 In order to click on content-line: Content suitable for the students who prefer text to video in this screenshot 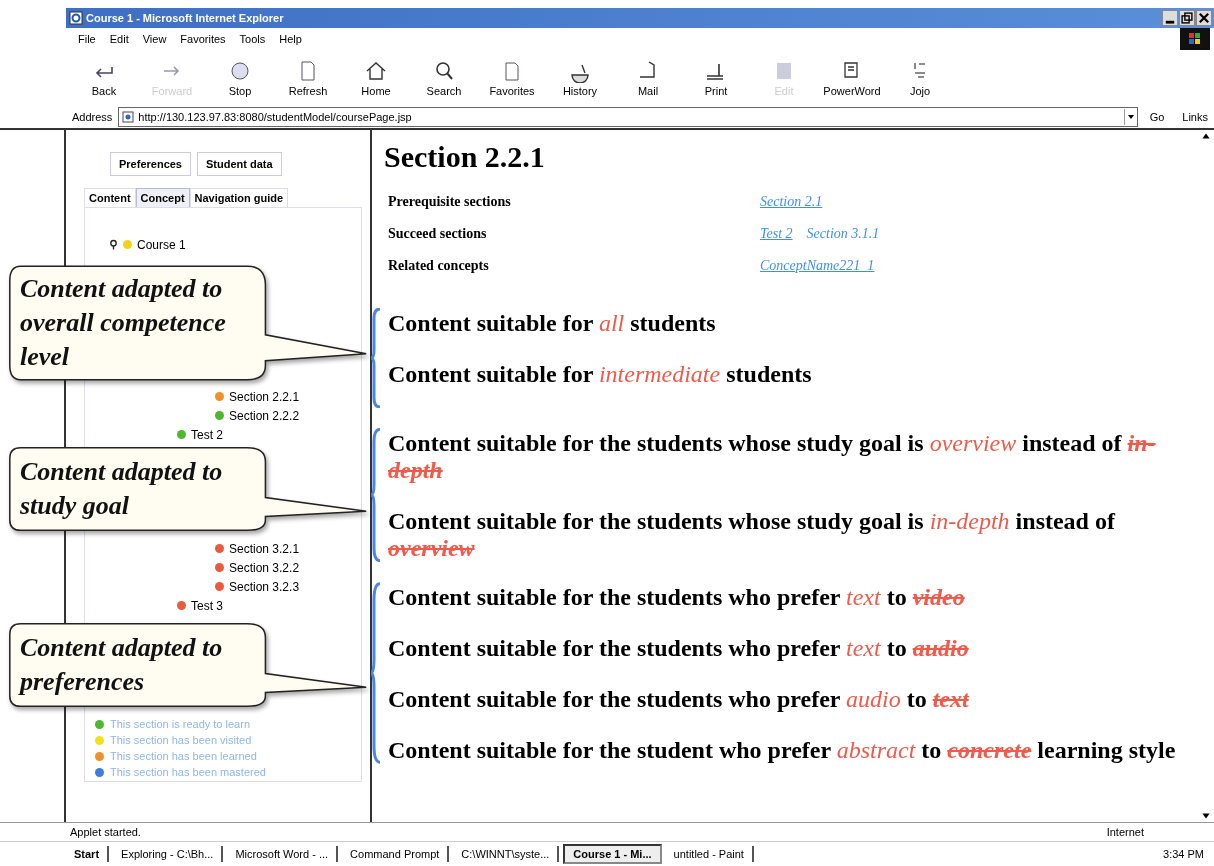, I will do `click(677, 597)`.